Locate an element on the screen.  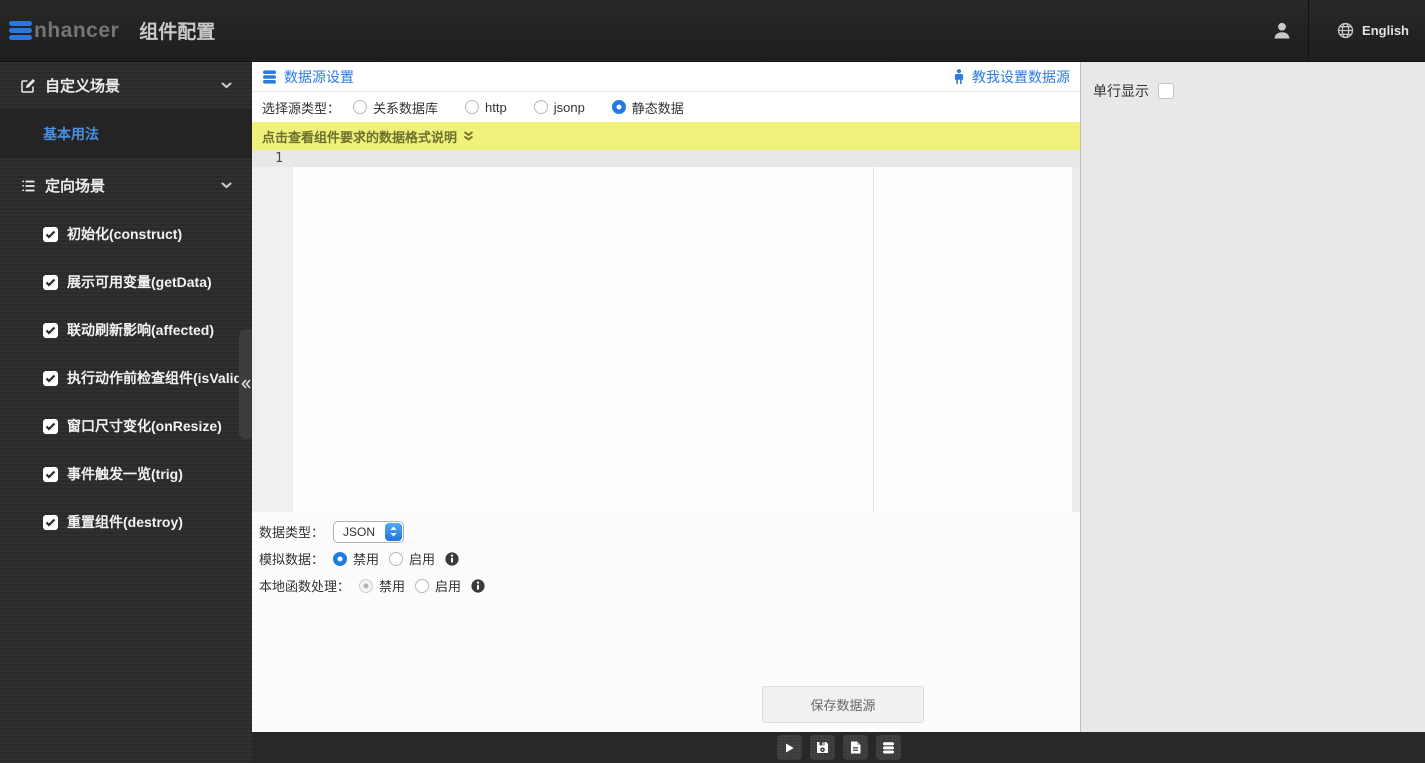
local-fn-disable-option: 禁用 is located at coordinates (382, 585).